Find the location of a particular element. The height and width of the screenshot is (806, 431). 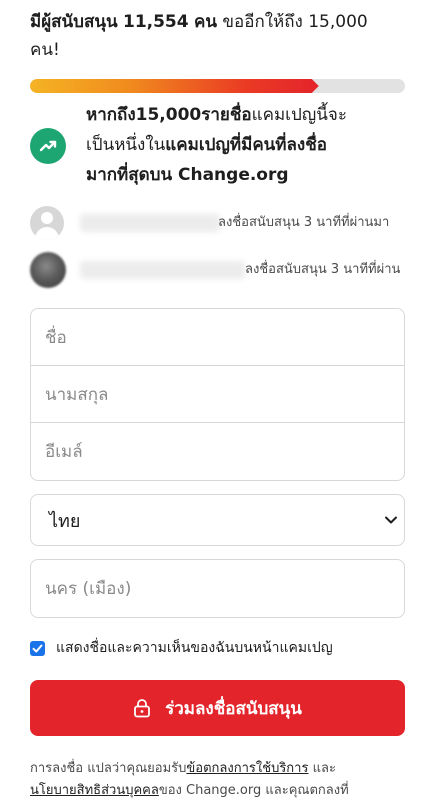

checkmark-icon is located at coordinates (37, 648).